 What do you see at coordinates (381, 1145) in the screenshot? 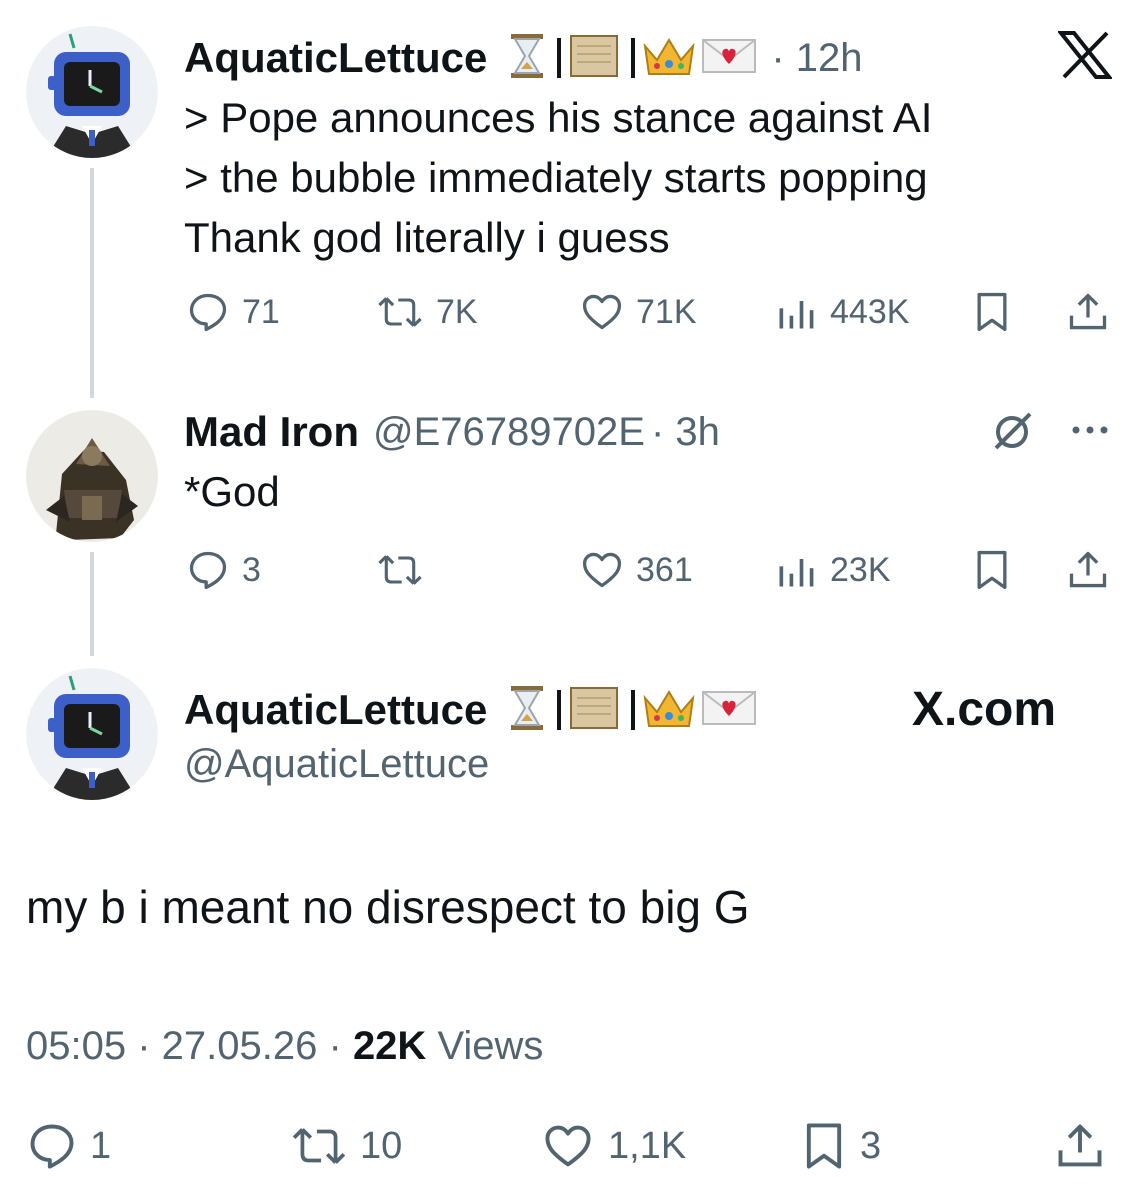
I see `retweet-count: 10` at bounding box center [381, 1145].